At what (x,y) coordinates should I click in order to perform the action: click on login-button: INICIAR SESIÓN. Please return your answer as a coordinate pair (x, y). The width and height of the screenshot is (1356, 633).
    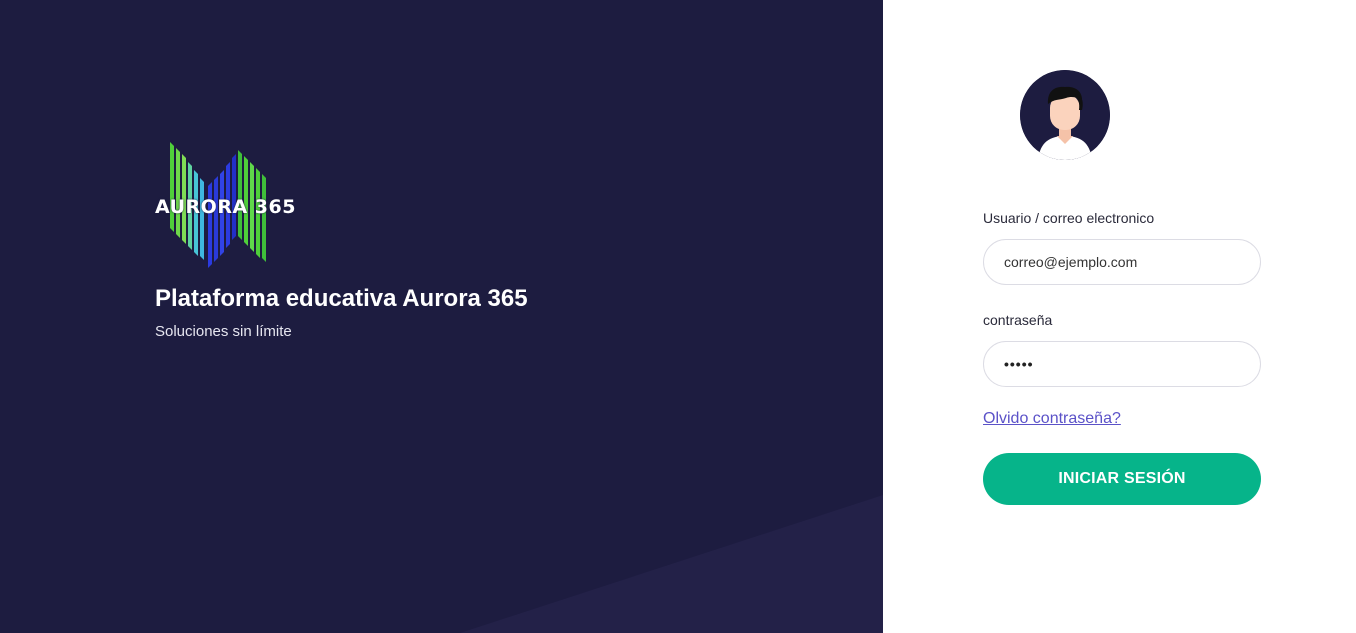
    Looking at the image, I should click on (1122, 479).